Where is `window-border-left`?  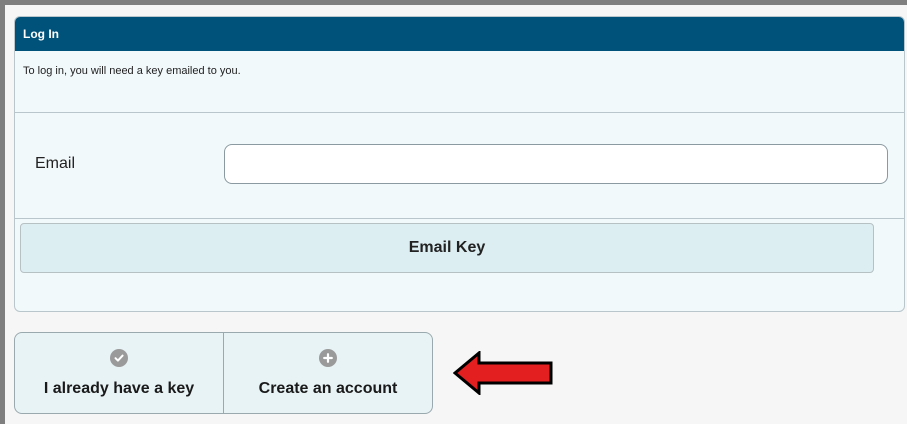
window-border-left is located at coordinates (2, 212).